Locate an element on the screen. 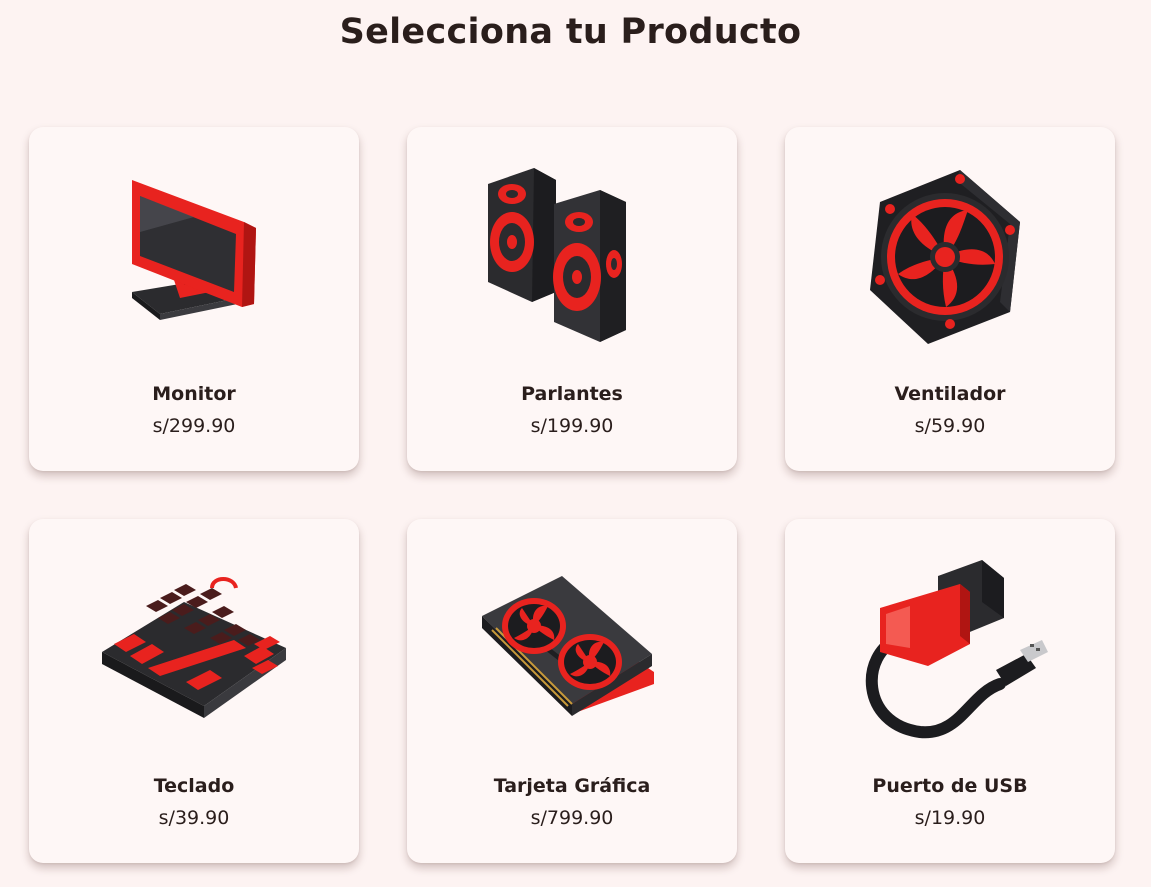  product-price: s/199.90 is located at coordinates (572, 426).